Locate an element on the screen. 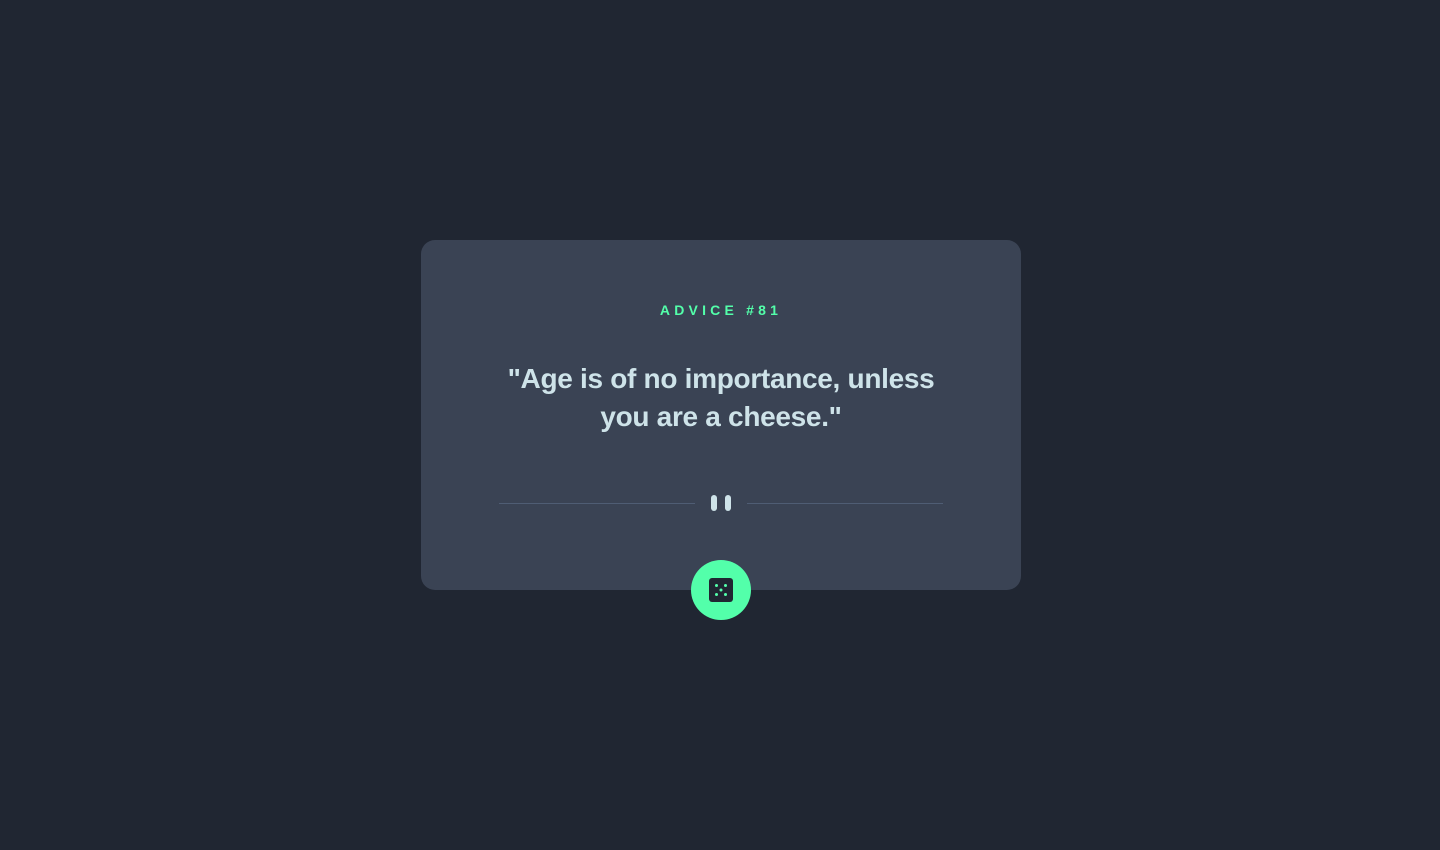 This screenshot has width=1440, height=850. dice-icon is located at coordinates (721, 590).